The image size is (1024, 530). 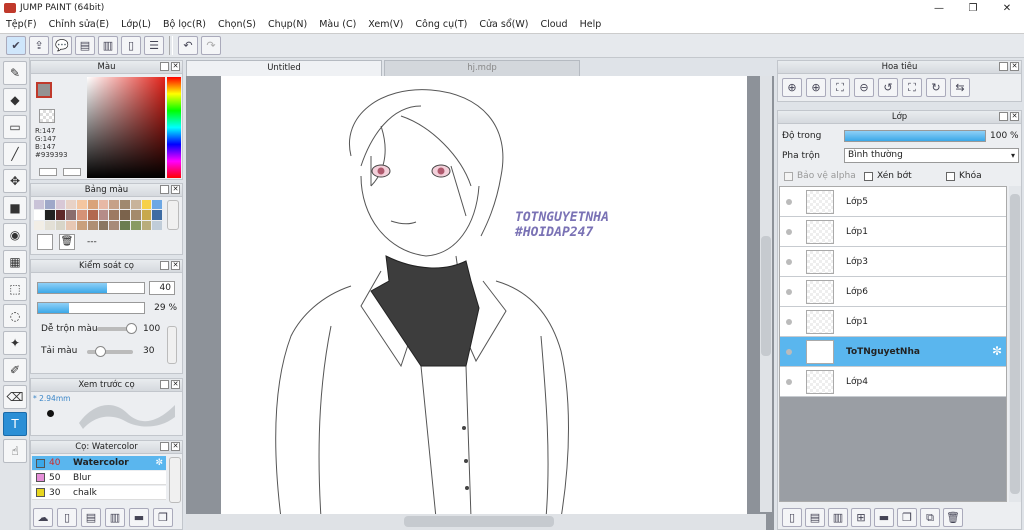 What do you see at coordinates (85, 45) in the screenshot?
I see `message-icon: ▤` at bounding box center [85, 45].